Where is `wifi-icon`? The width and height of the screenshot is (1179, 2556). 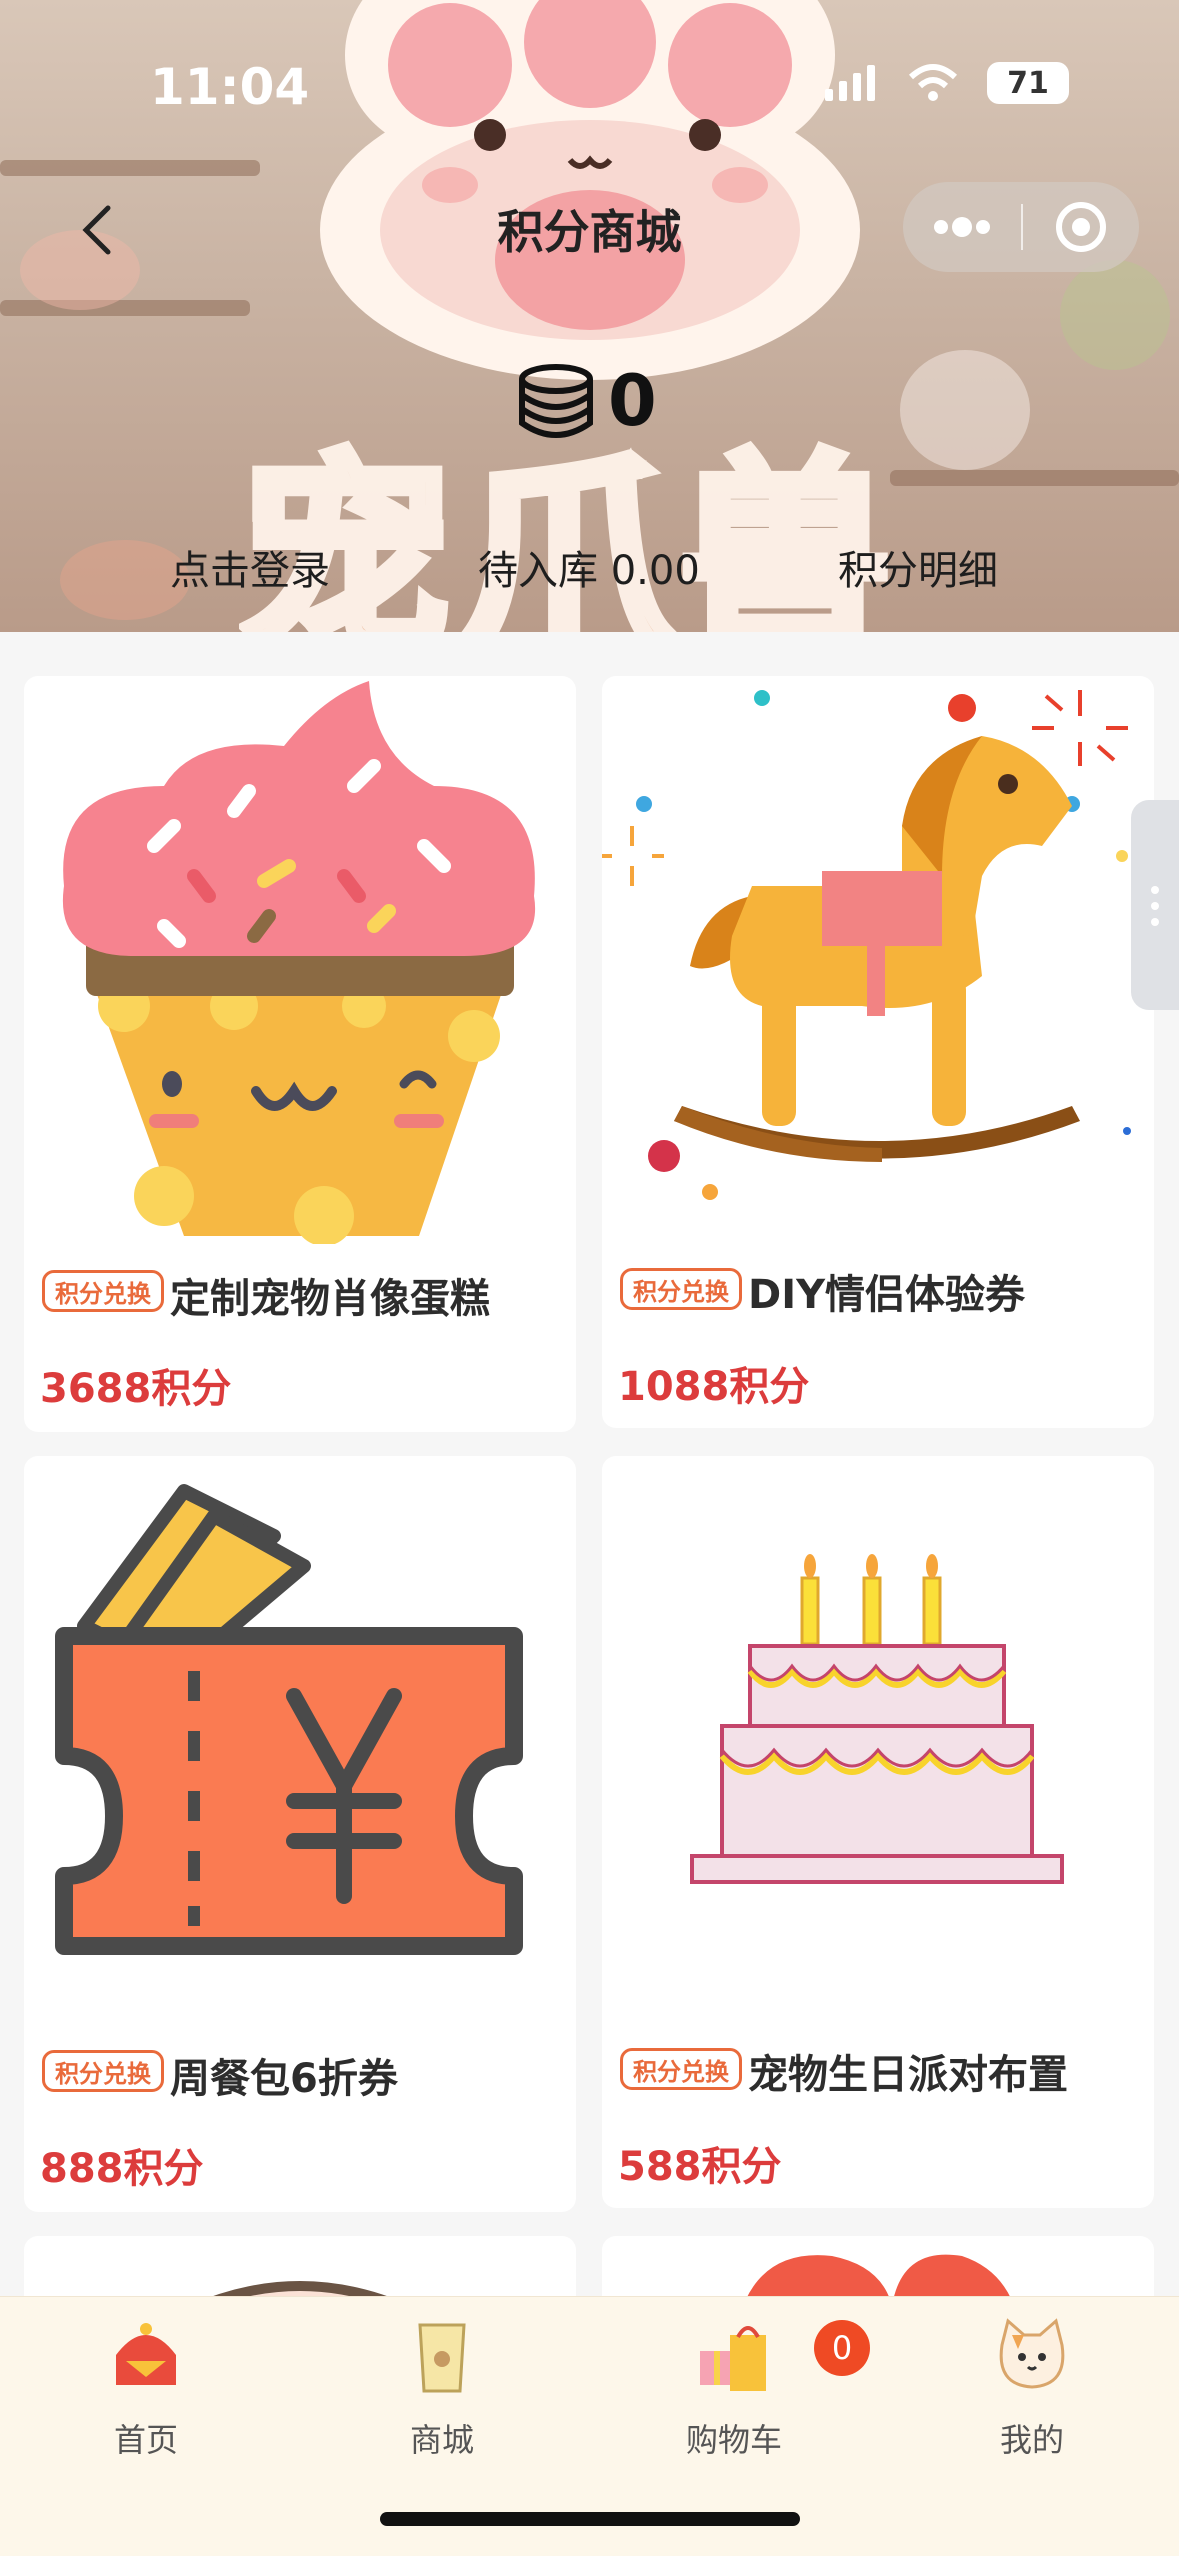 wifi-icon is located at coordinates (933, 82).